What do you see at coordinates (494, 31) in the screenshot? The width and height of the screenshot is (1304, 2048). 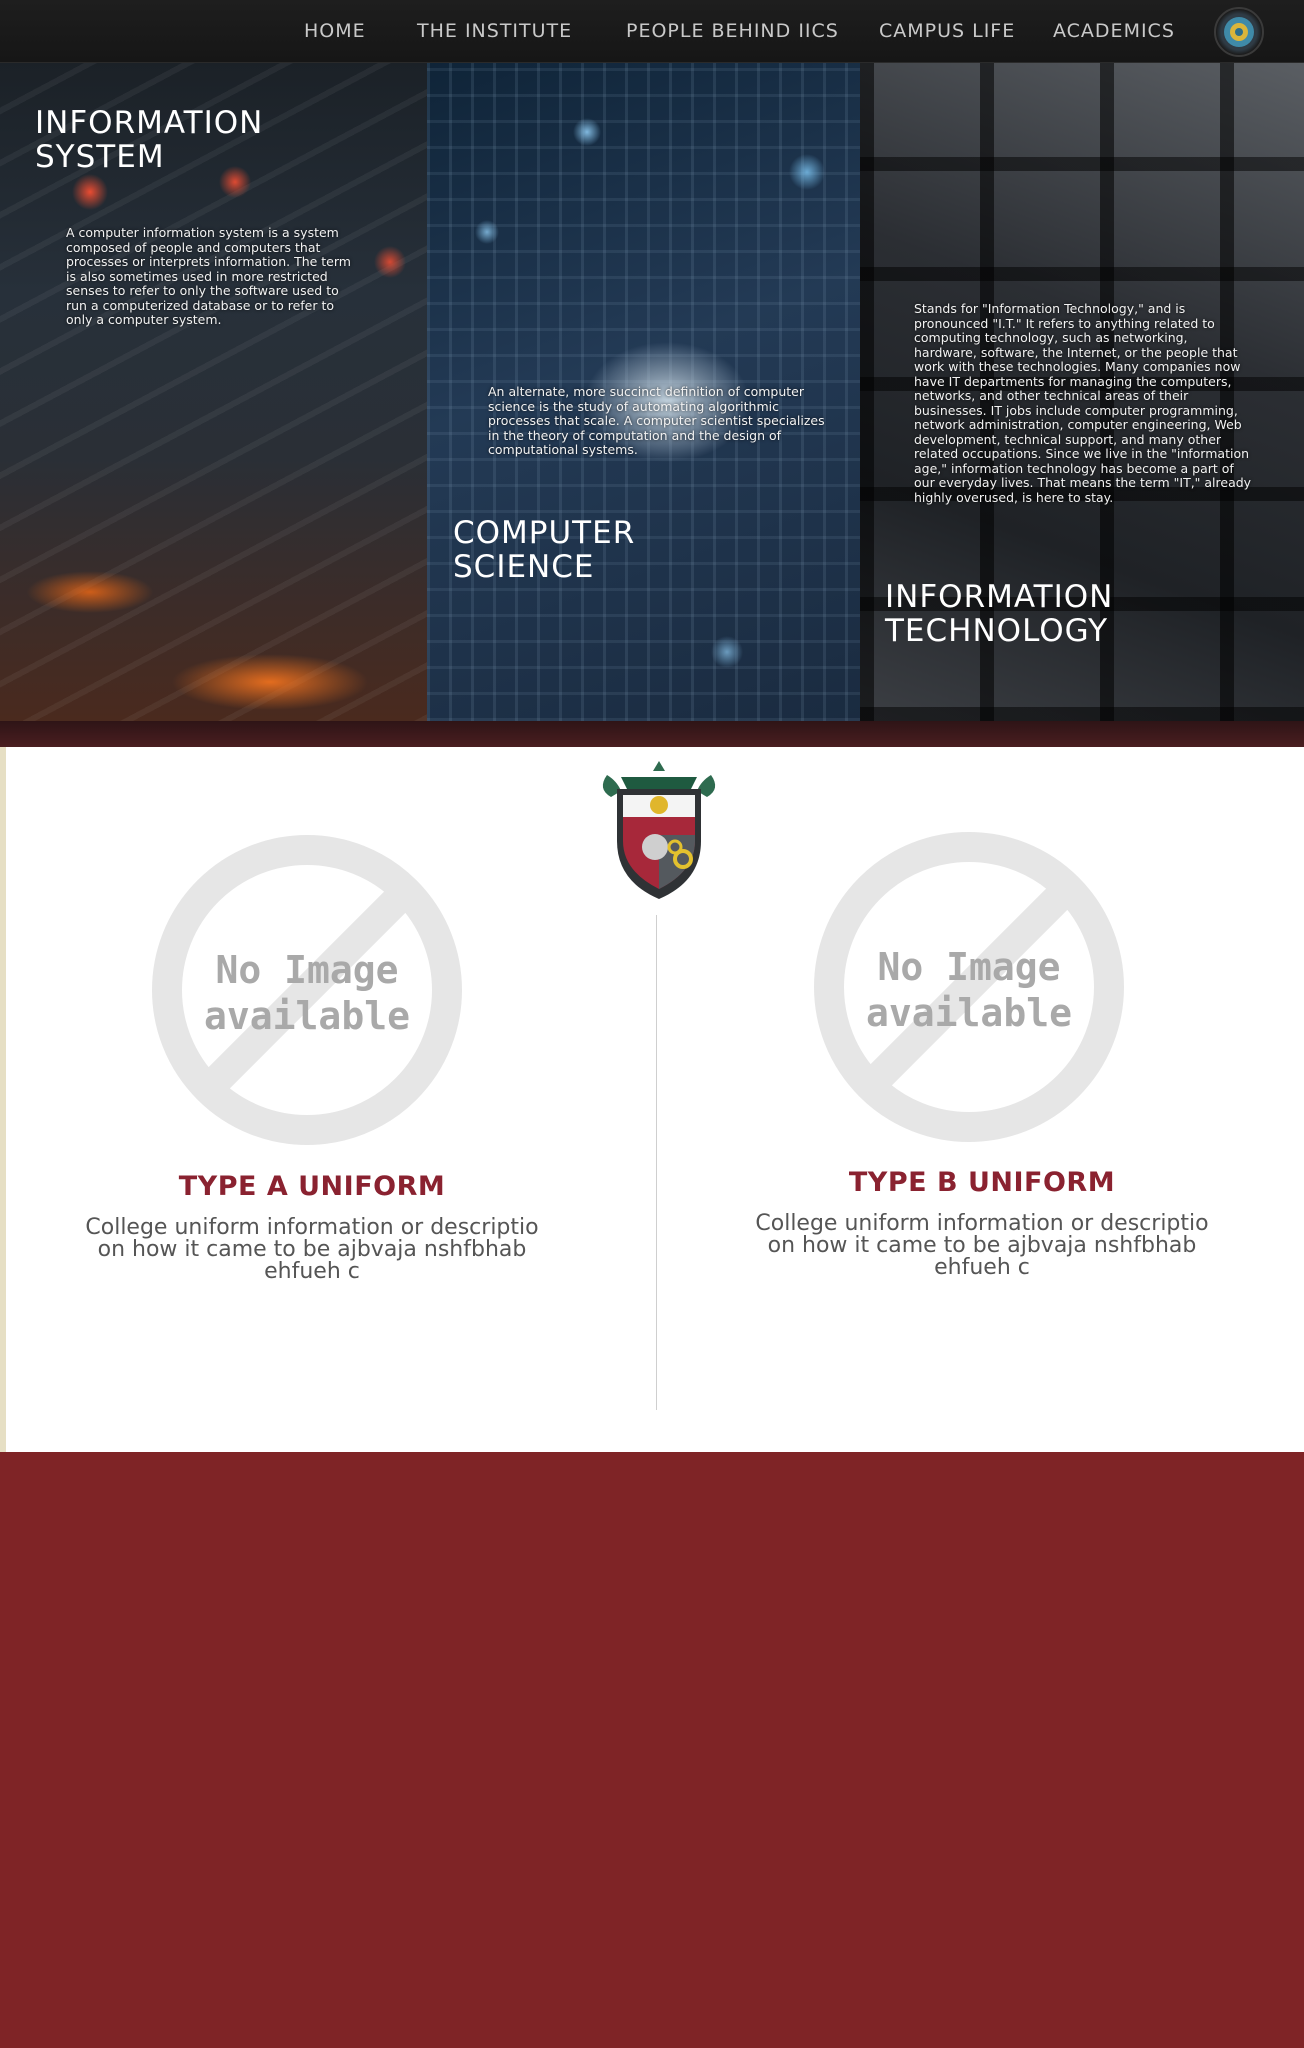 I see `nav-the-institute: THE INSTITUTE` at bounding box center [494, 31].